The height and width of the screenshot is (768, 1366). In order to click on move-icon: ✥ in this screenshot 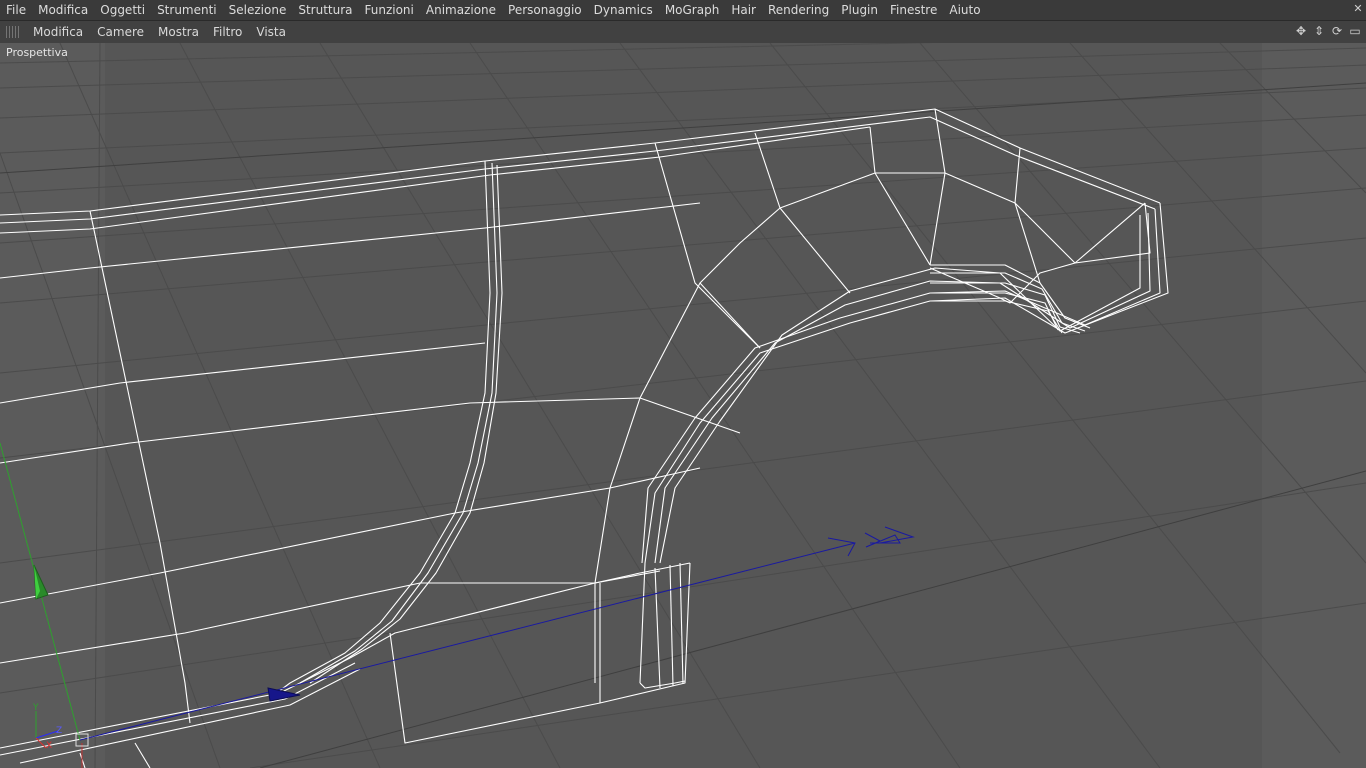, I will do `click(1301, 31)`.